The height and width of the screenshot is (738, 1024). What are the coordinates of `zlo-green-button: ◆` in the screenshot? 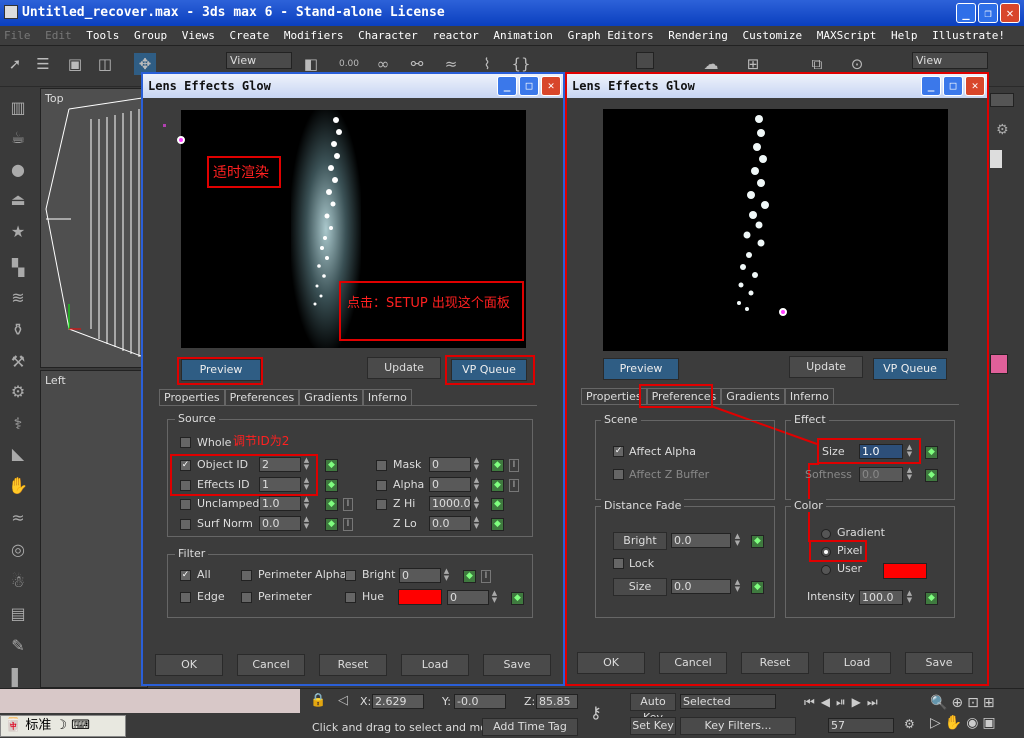 It's located at (497, 524).